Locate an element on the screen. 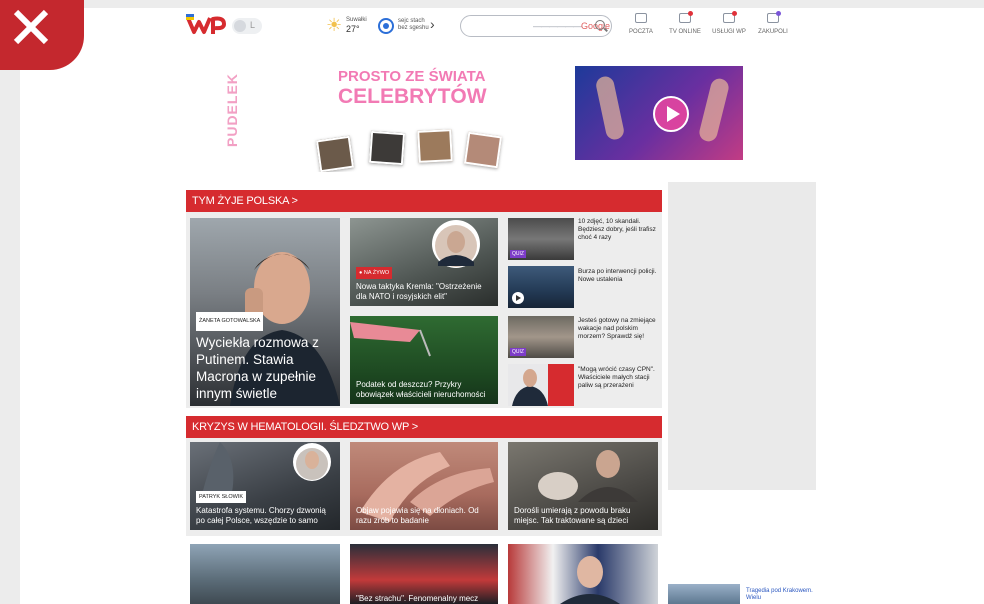 The image size is (984, 604). sidebar-news-thumbnail is located at coordinates (704, 594).